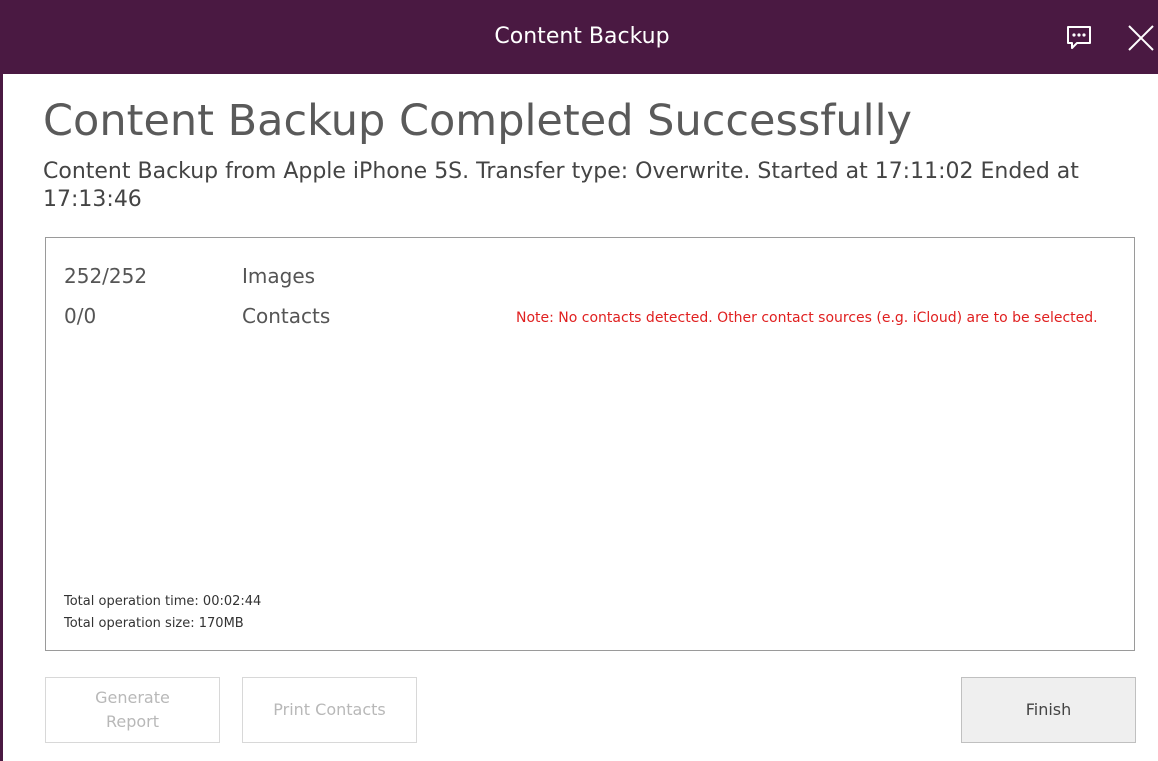 The height and width of the screenshot is (761, 1158). Describe the element at coordinates (286, 316) in the screenshot. I see `contacts-label: Contacts` at that location.